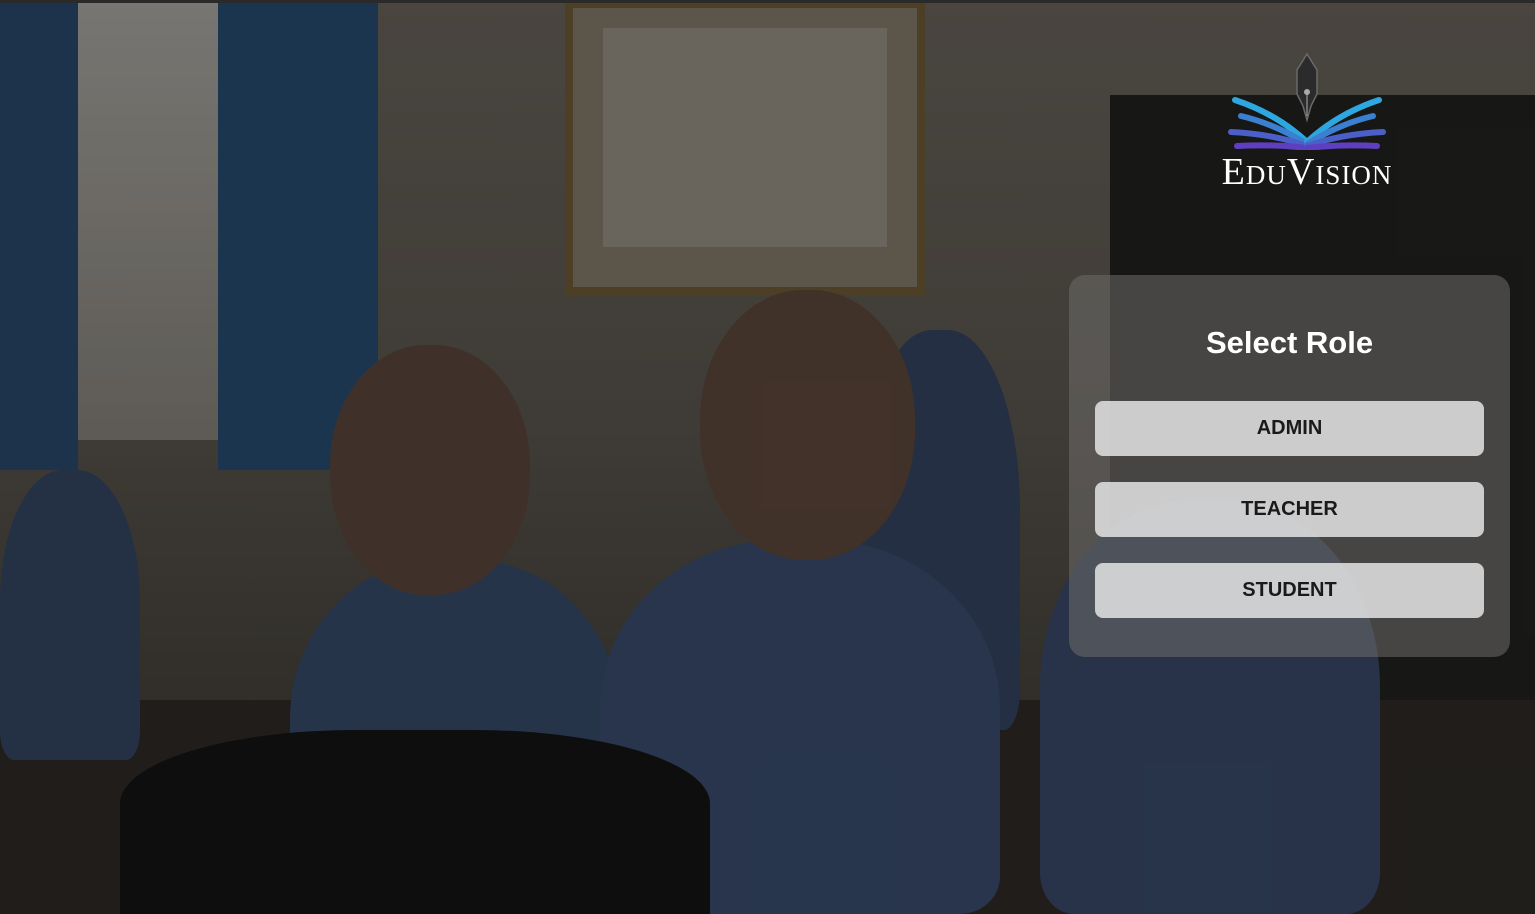  Describe the element at coordinates (1289, 342) in the screenshot. I see `panel-title: Select Role` at that location.